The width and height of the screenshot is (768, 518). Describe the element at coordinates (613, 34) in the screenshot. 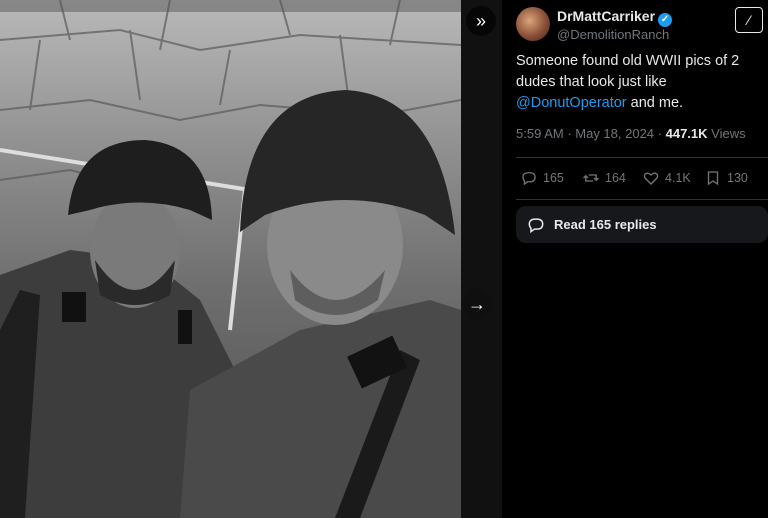

I see `author-handle: @DemolitionRanch` at that location.